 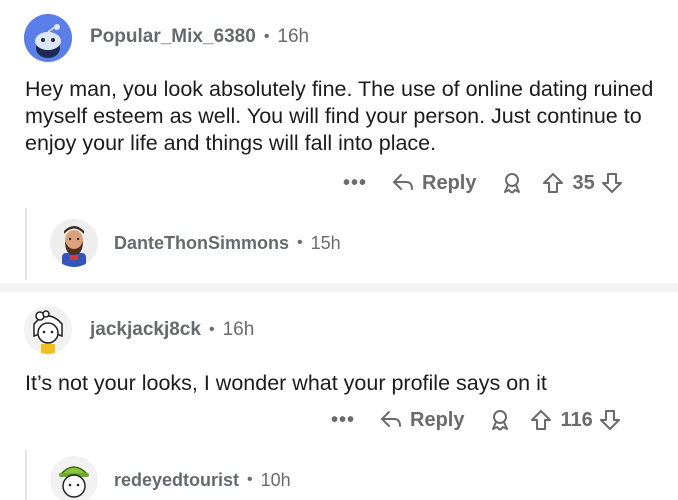 What do you see at coordinates (474, 420) in the screenshot?
I see `comment-actions: ••• Reply 116` at bounding box center [474, 420].